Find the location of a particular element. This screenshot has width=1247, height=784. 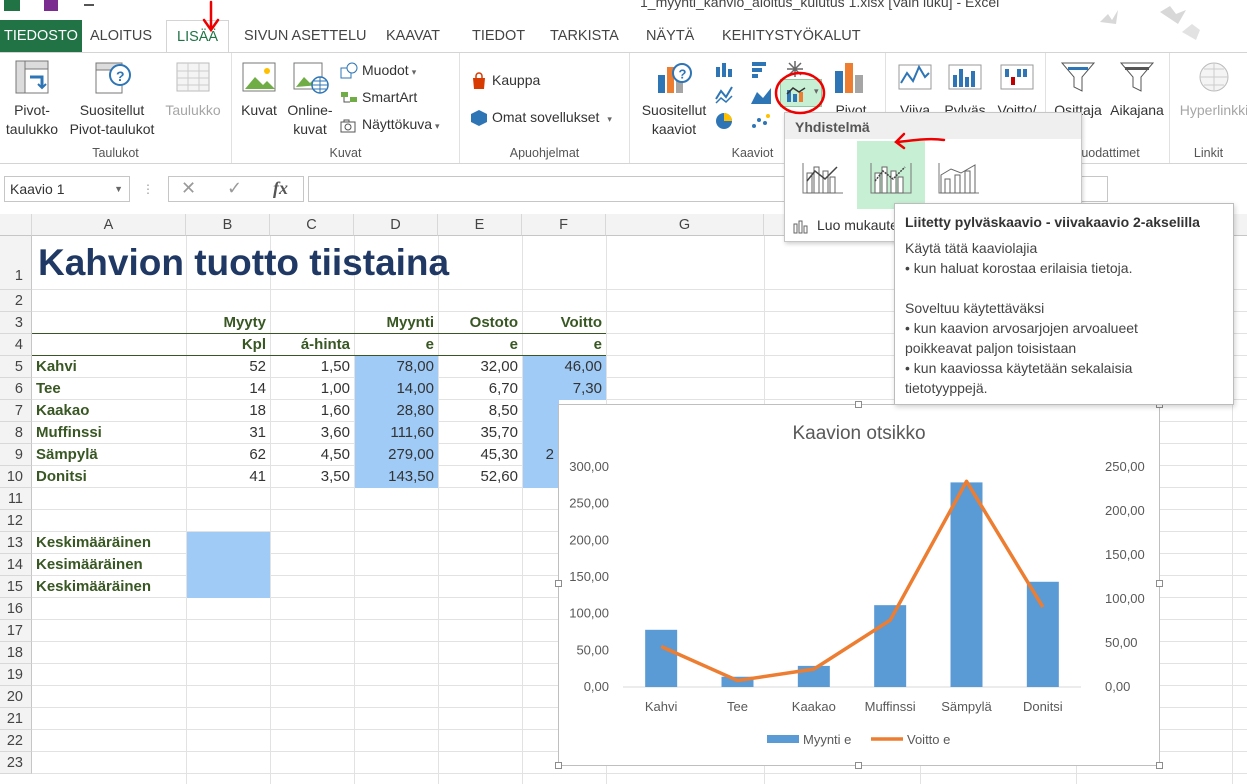

cell-myynti: 143,50 is located at coordinates (396, 477).